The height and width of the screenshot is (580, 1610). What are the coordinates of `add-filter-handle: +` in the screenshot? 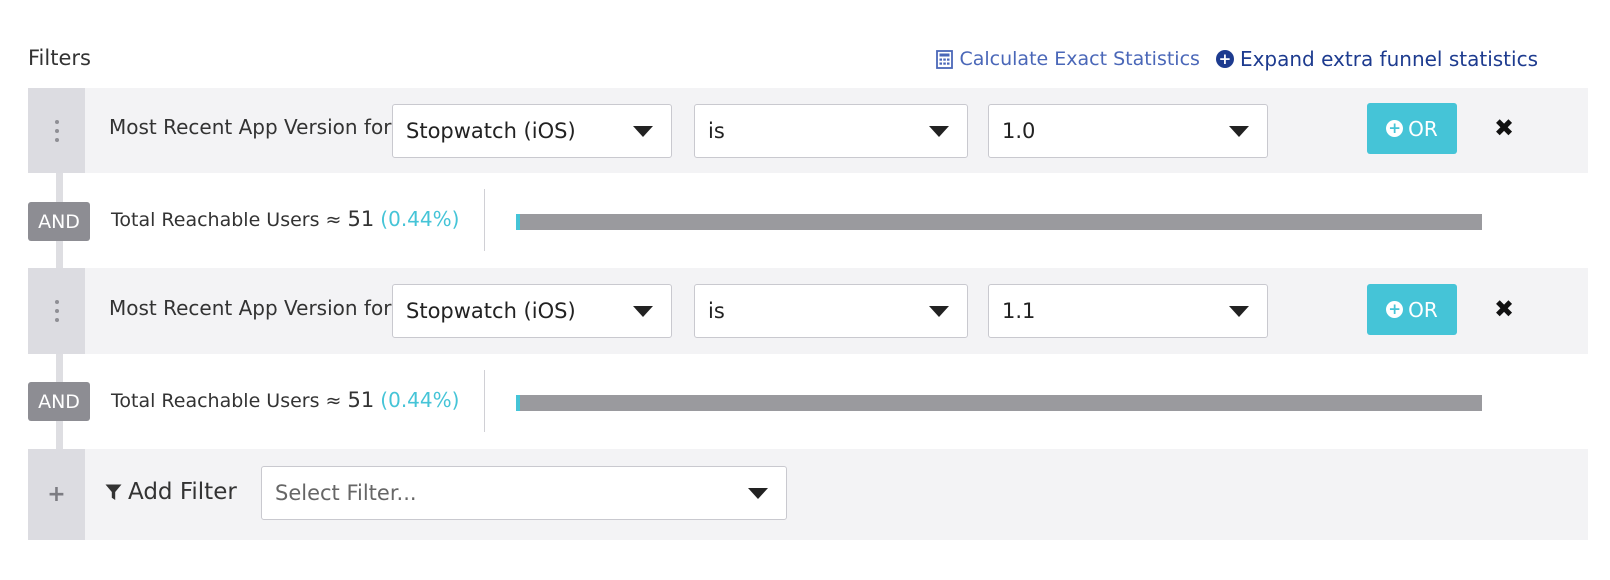 It's located at (56, 494).